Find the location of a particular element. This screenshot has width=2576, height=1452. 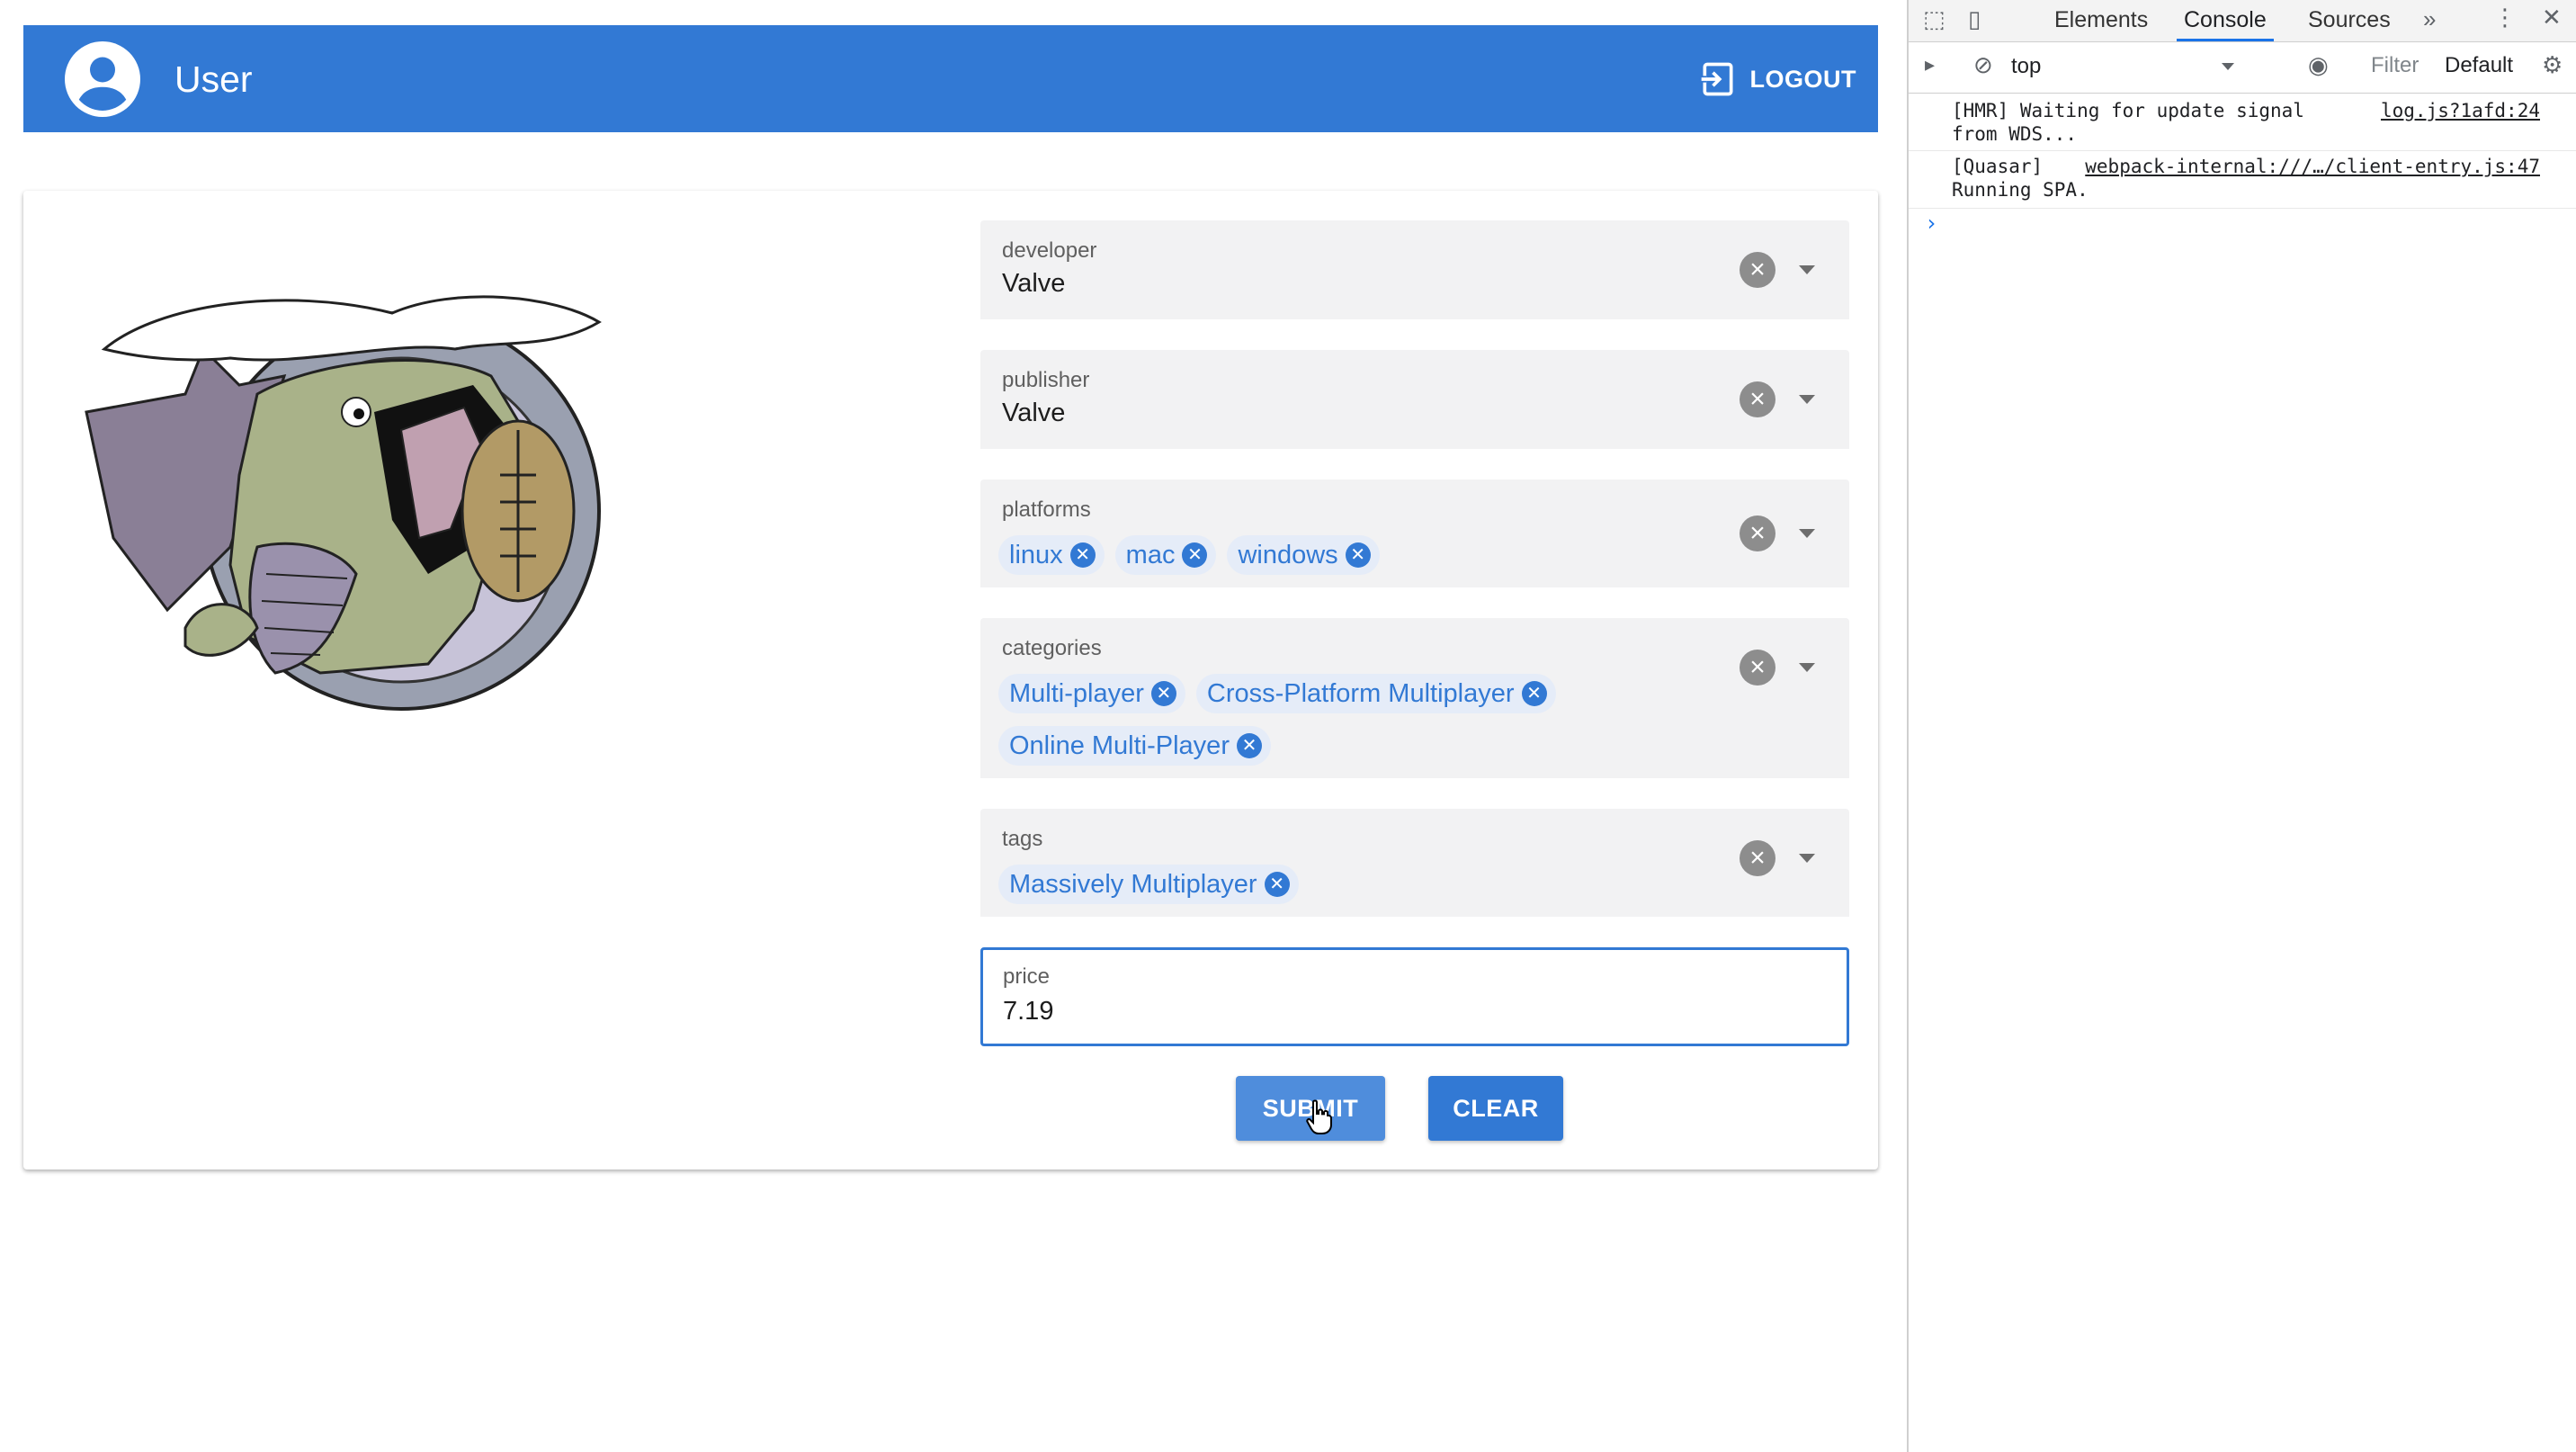

platforms-label: platforms is located at coordinates (1046, 509).